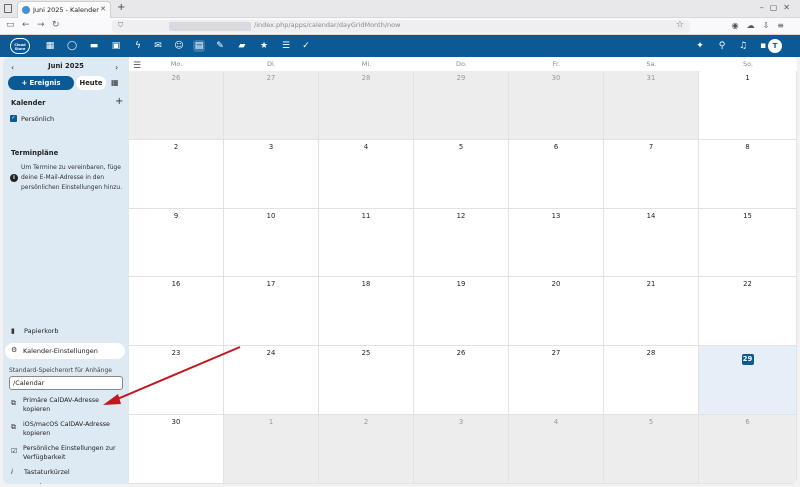 The width and height of the screenshot is (800, 487). Describe the element at coordinates (94, 46) in the screenshot. I see `files-icon: ▬` at that location.